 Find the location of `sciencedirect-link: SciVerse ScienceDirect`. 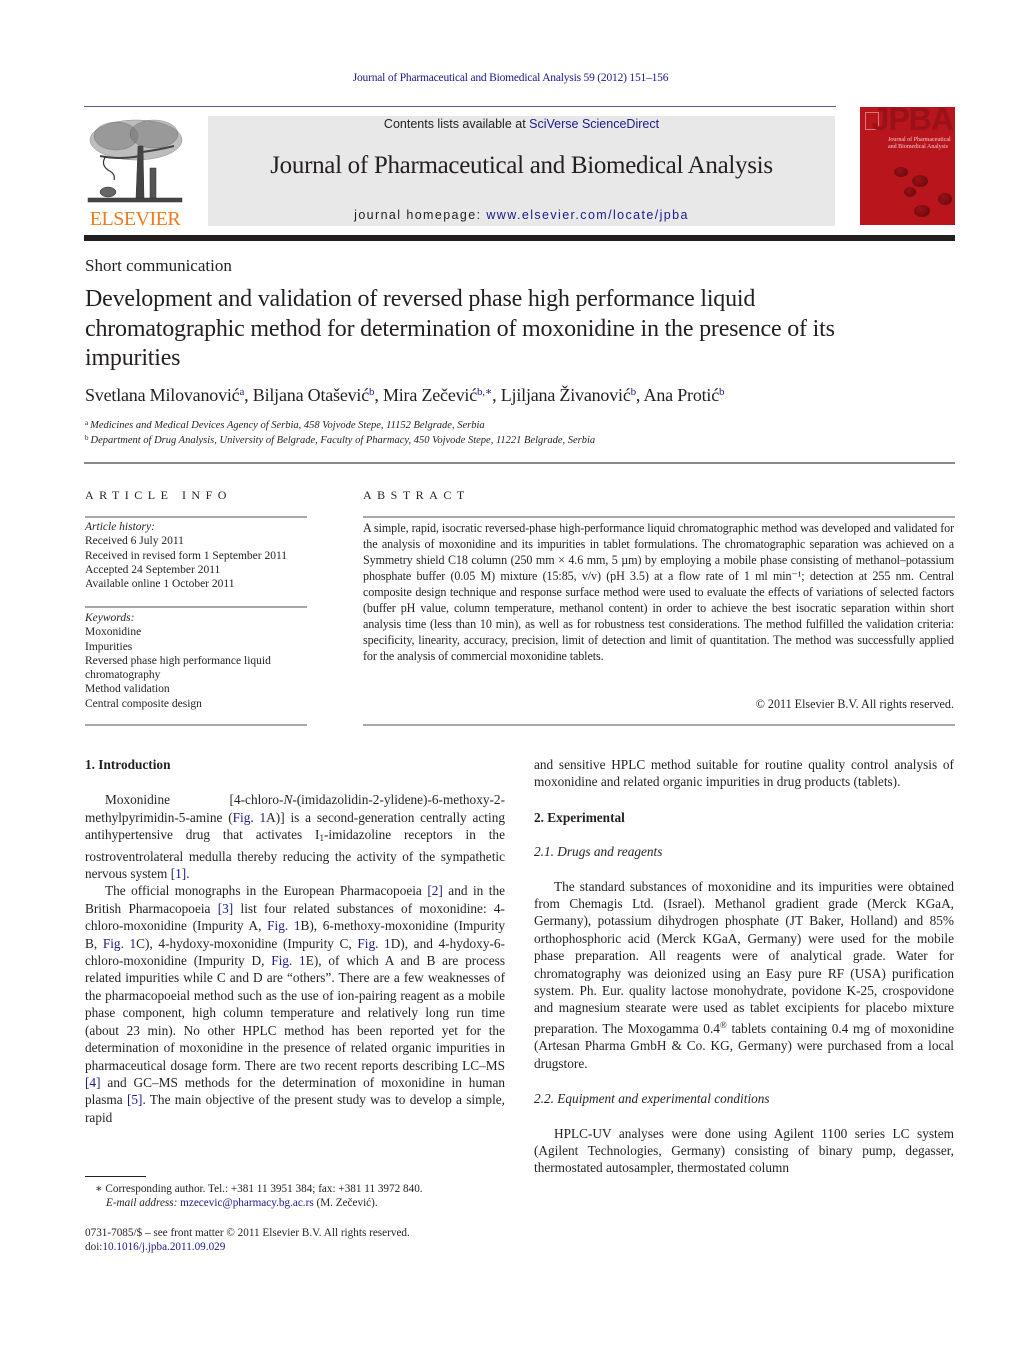

sciencedirect-link: SciVerse ScienceDirect is located at coordinates (594, 124).